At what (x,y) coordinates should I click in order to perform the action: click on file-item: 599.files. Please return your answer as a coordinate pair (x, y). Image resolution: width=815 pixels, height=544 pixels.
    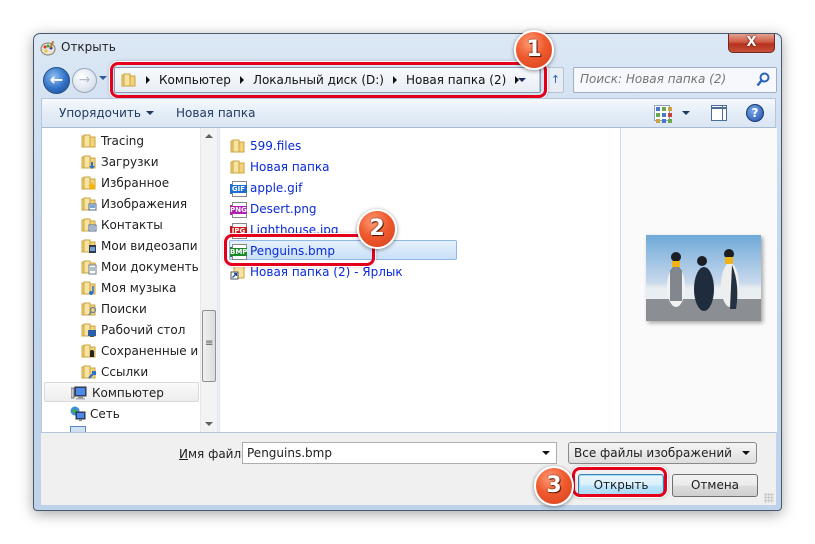
    Looking at the image, I should click on (345, 146).